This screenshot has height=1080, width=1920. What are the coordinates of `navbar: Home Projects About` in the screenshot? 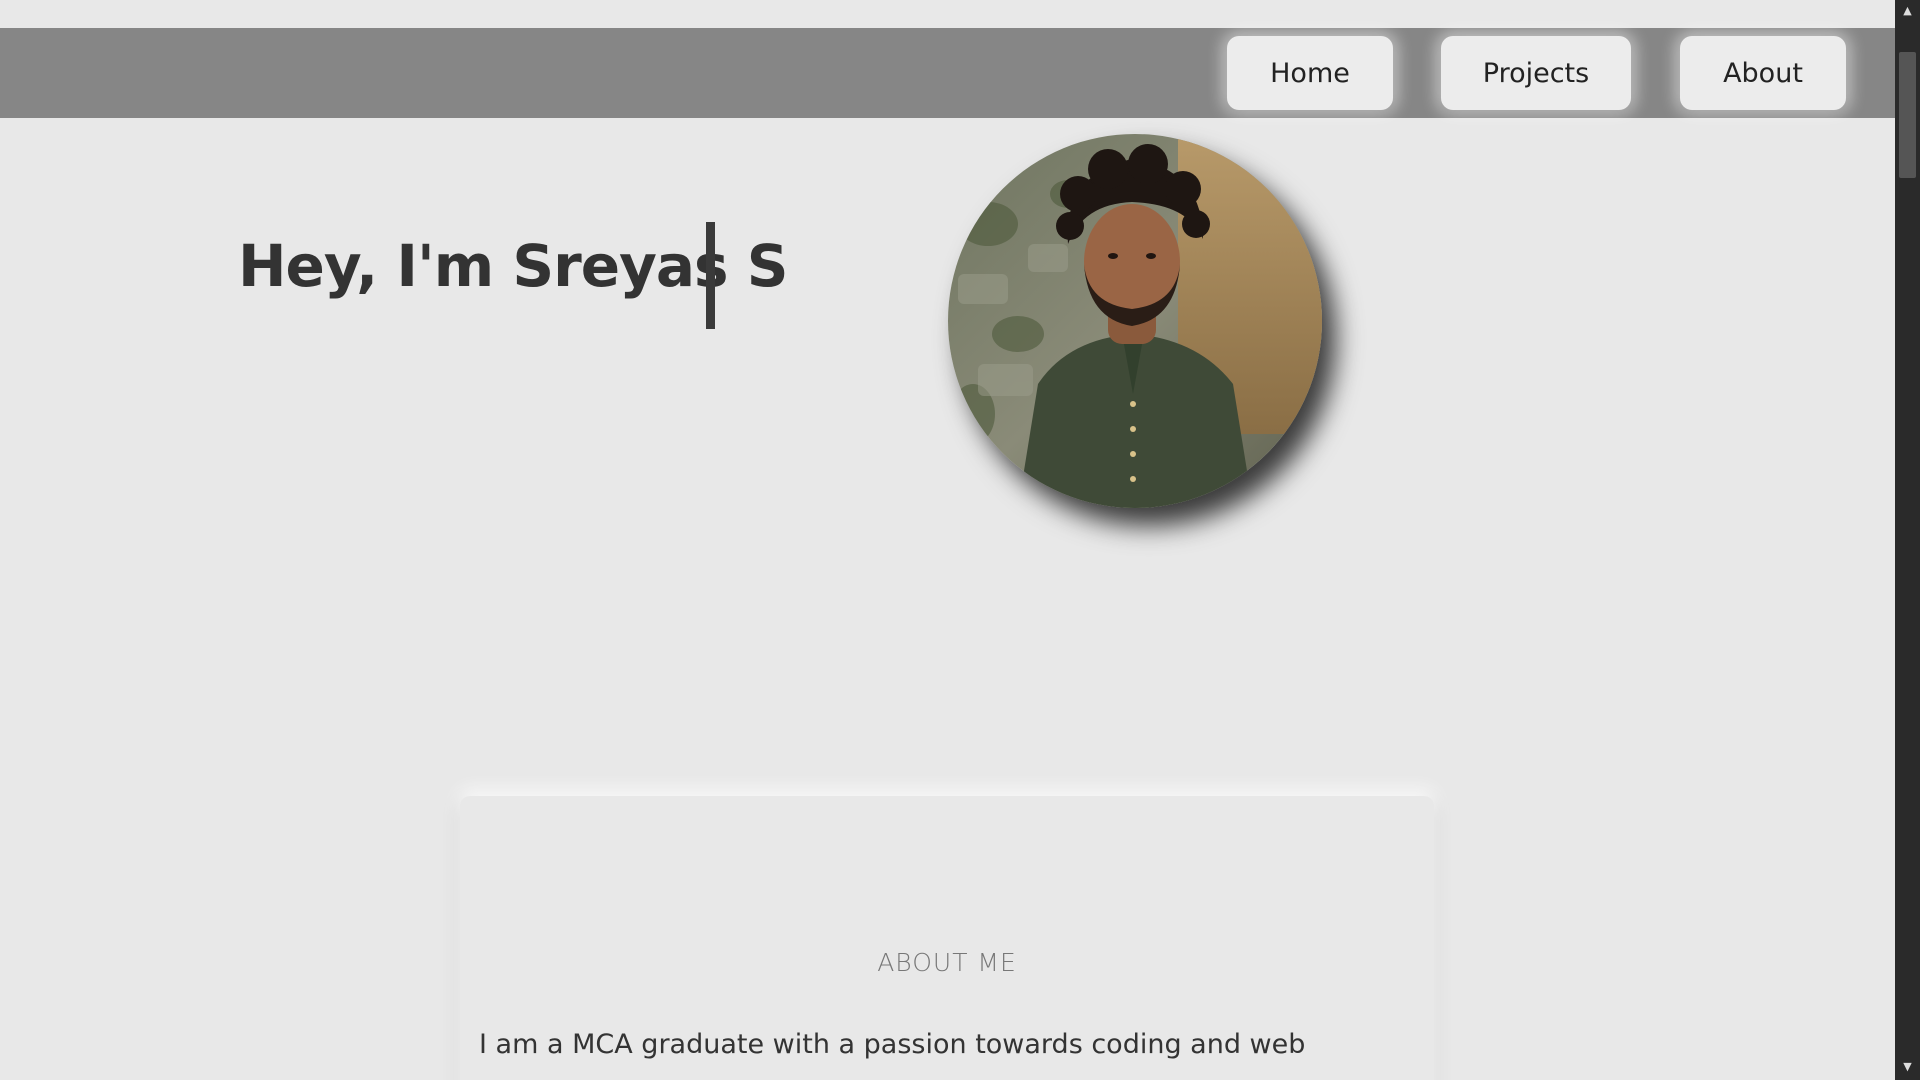 It's located at (947, 73).